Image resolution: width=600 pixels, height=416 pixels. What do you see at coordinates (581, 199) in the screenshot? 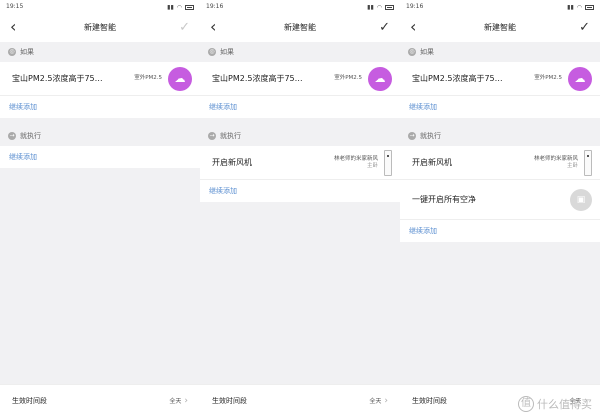
I see `scene-icon: ▣` at bounding box center [581, 199].